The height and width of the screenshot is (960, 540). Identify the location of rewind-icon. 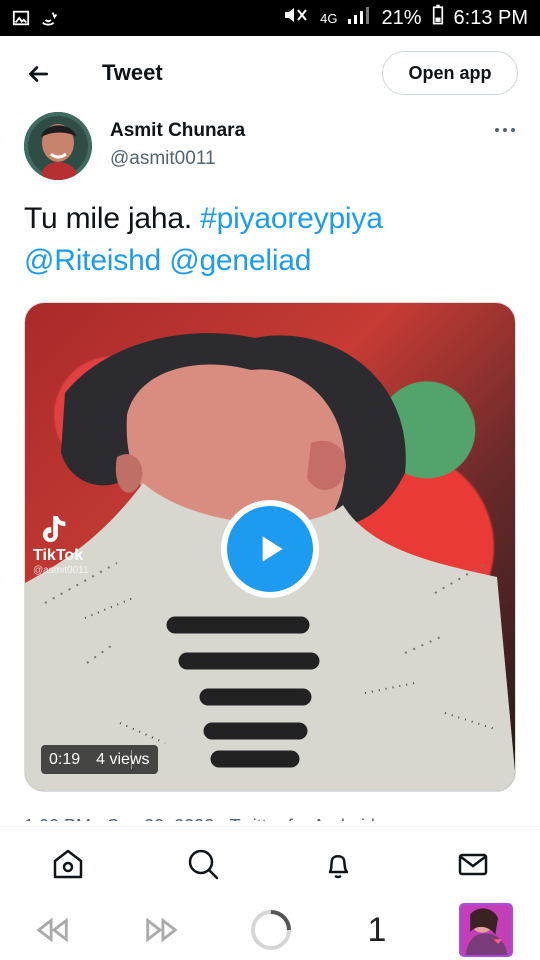
(52, 930).